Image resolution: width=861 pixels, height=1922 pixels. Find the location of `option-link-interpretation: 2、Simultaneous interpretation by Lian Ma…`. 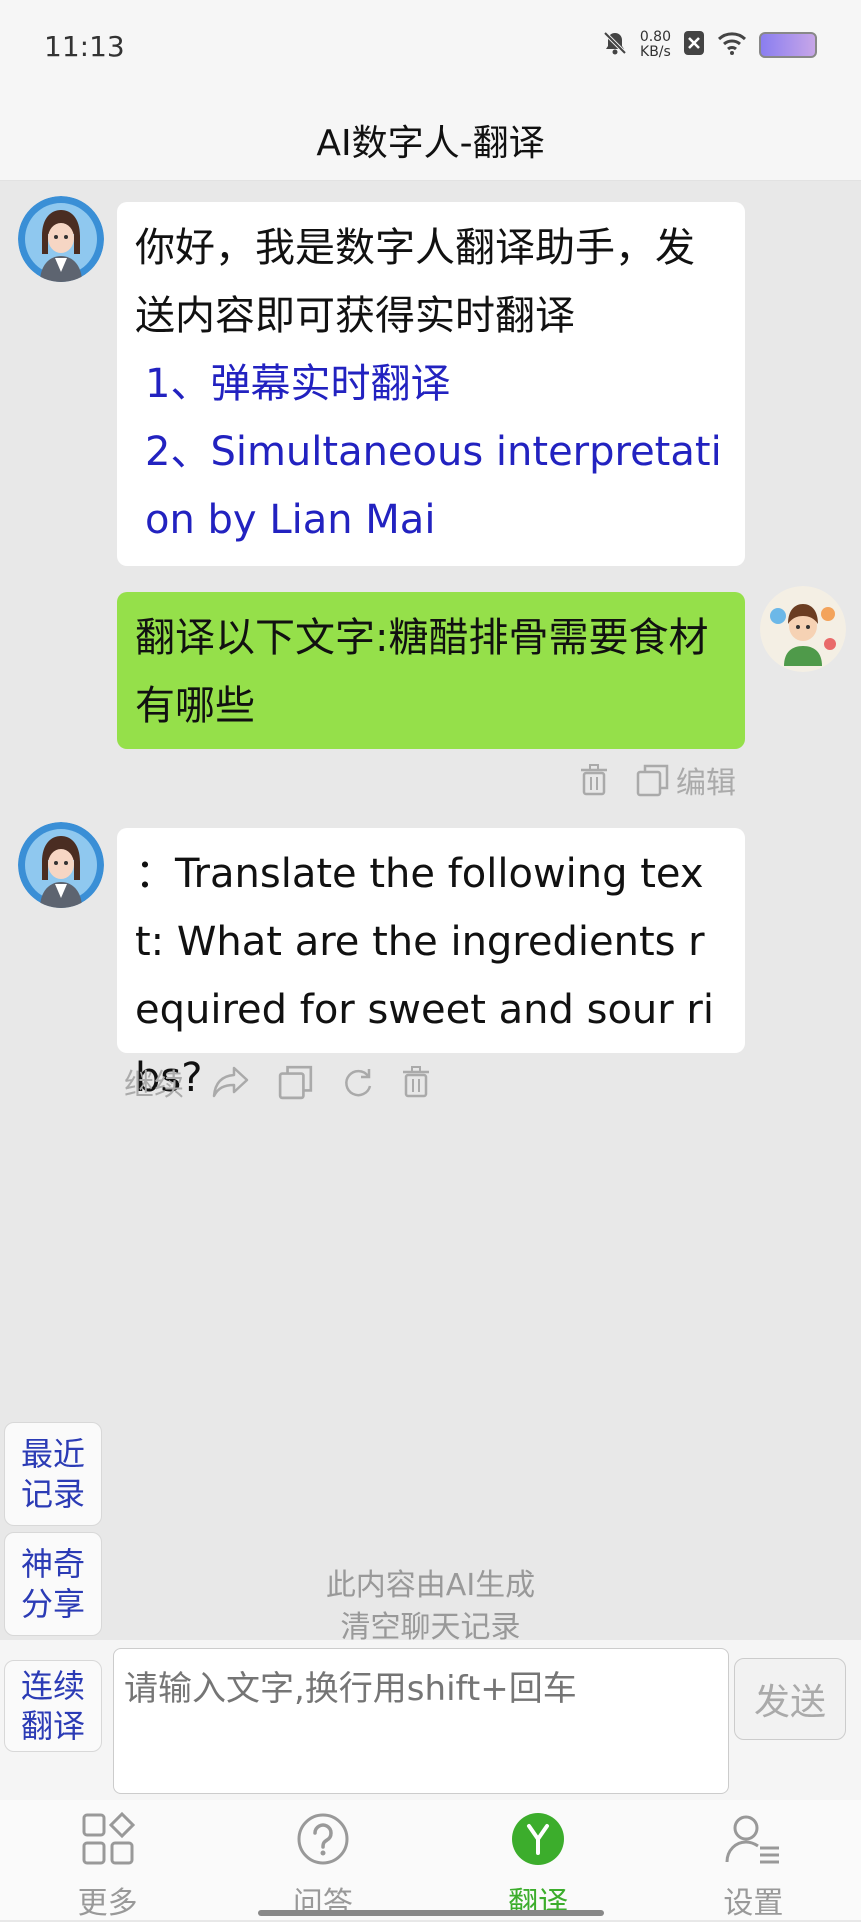

option-link-interpretation: 2、Simultaneous interpretation by Lian Ma… is located at coordinates (431, 486).